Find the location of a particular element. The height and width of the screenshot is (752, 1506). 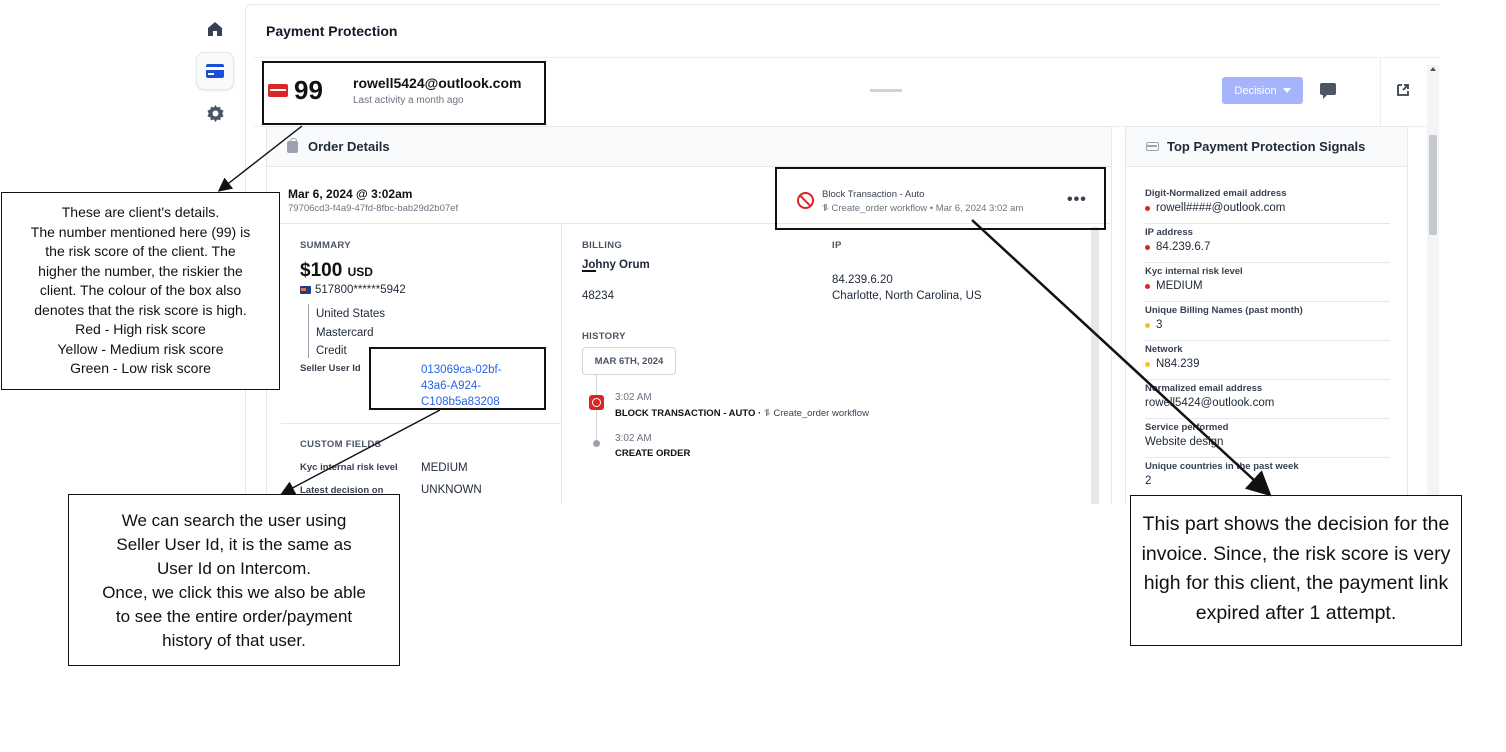

signal-label: Service performed is located at coordinates (1187, 427).